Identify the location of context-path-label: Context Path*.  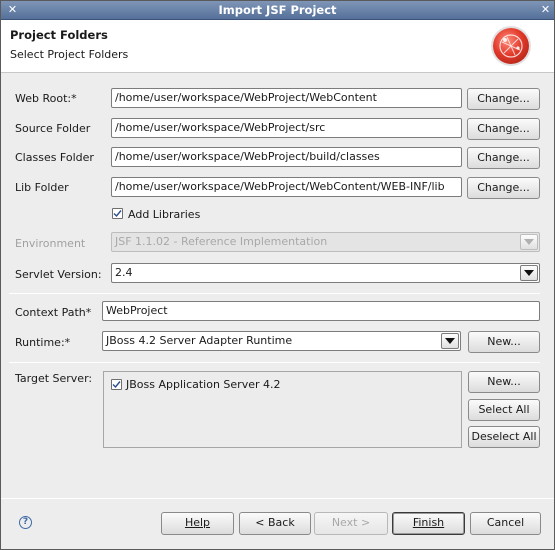
(53, 312).